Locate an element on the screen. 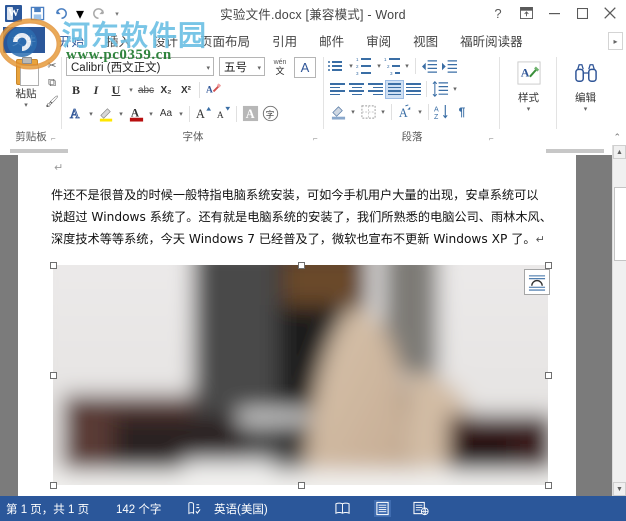 This screenshot has height=521, width=626. multilevel-list-caret-icon: ▾ is located at coordinates (407, 66).